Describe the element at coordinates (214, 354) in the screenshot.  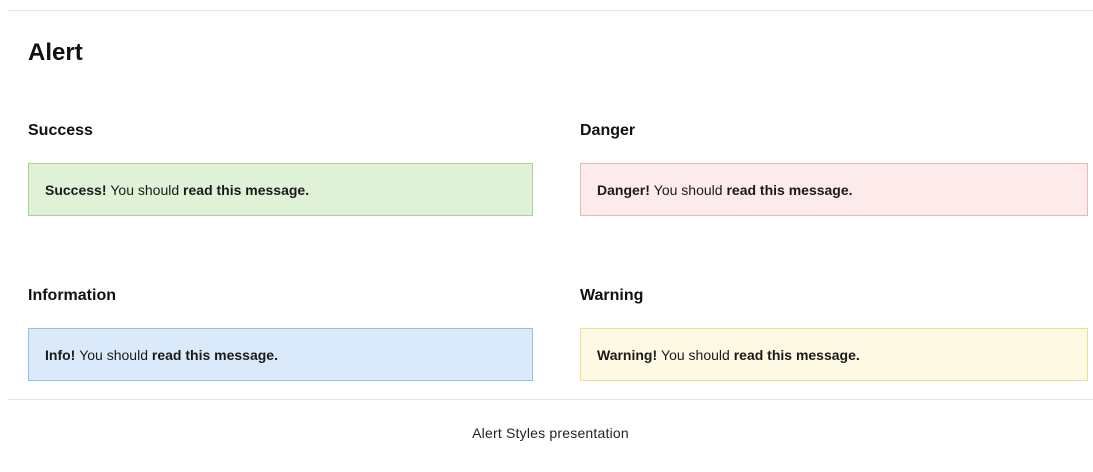
I see `info-alert-emphasis: read this message.` at that location.